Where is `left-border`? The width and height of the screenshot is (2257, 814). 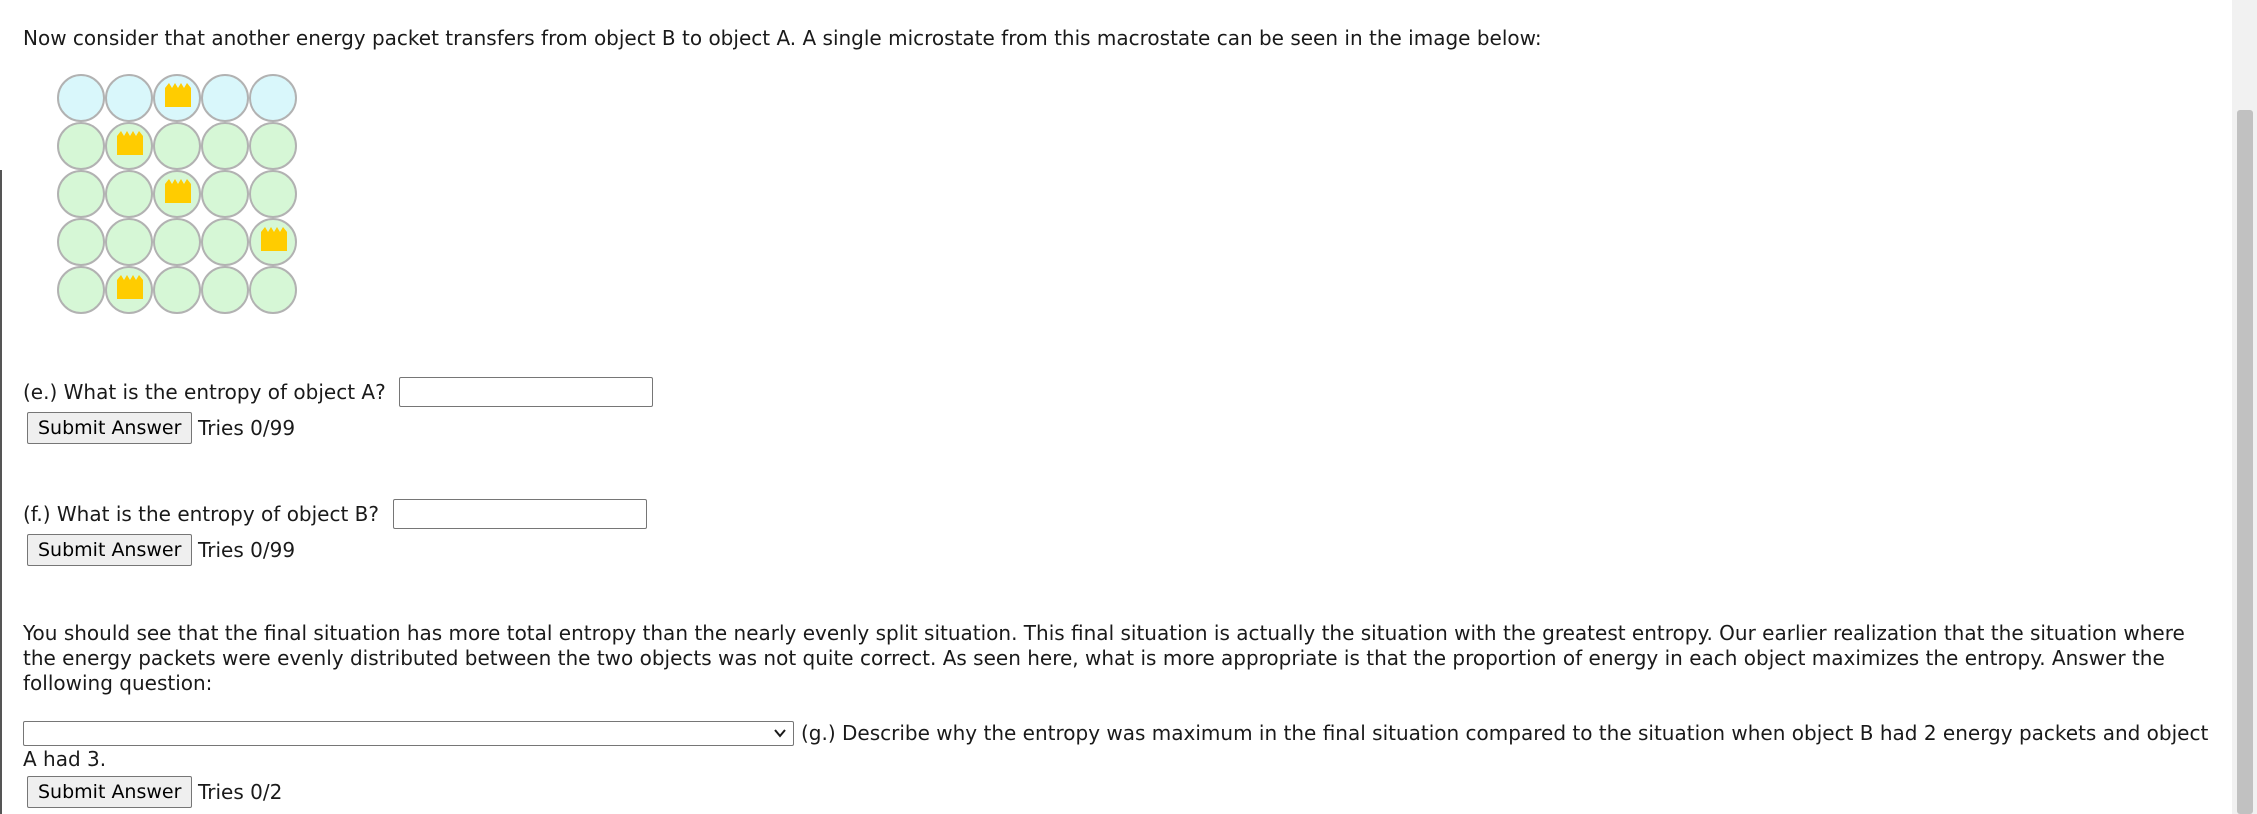 left-border is located at coordinates (1, 492).